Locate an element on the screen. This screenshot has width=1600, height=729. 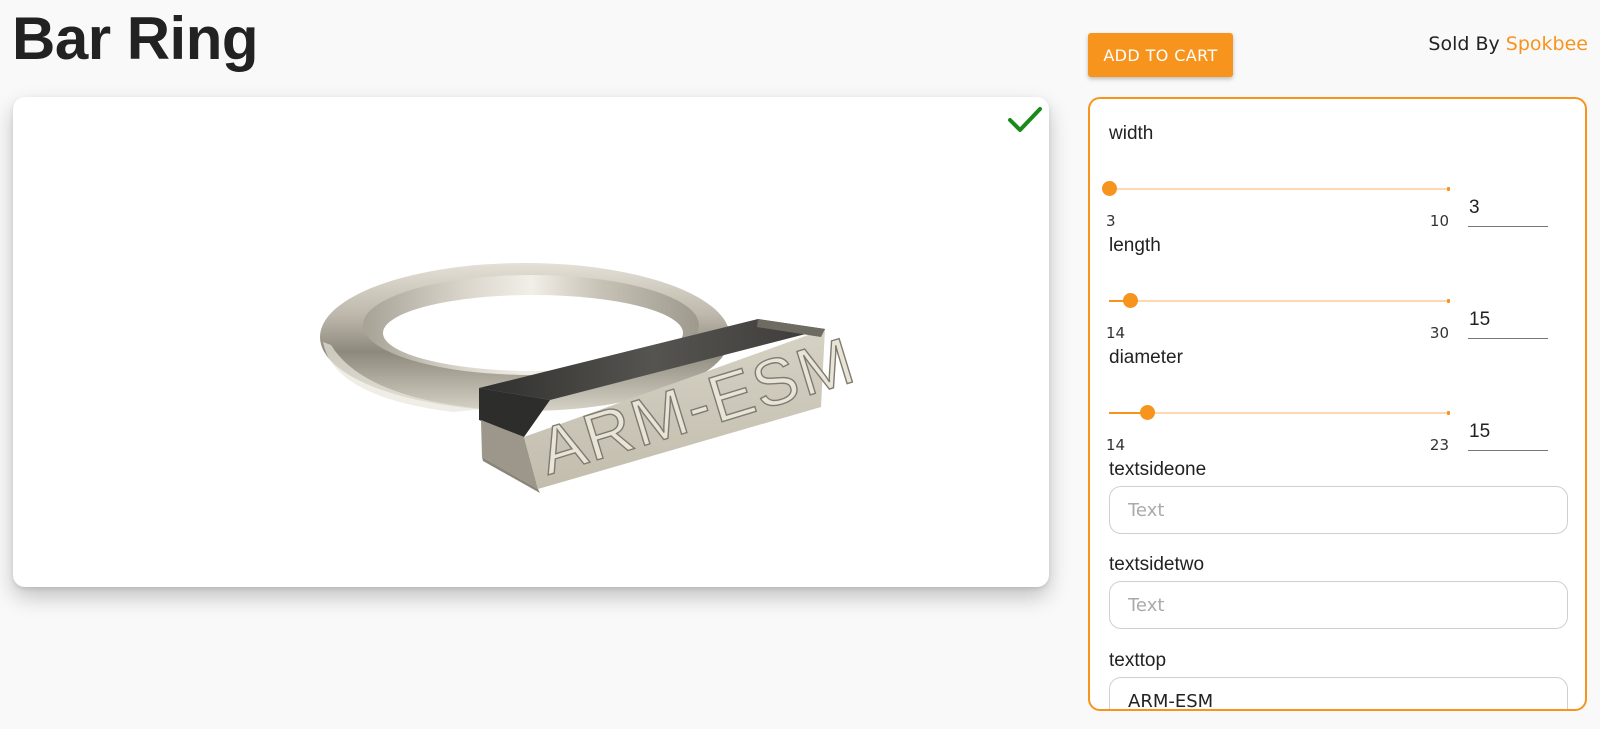
param-label: diameter is located at coordinates (1146, 357).